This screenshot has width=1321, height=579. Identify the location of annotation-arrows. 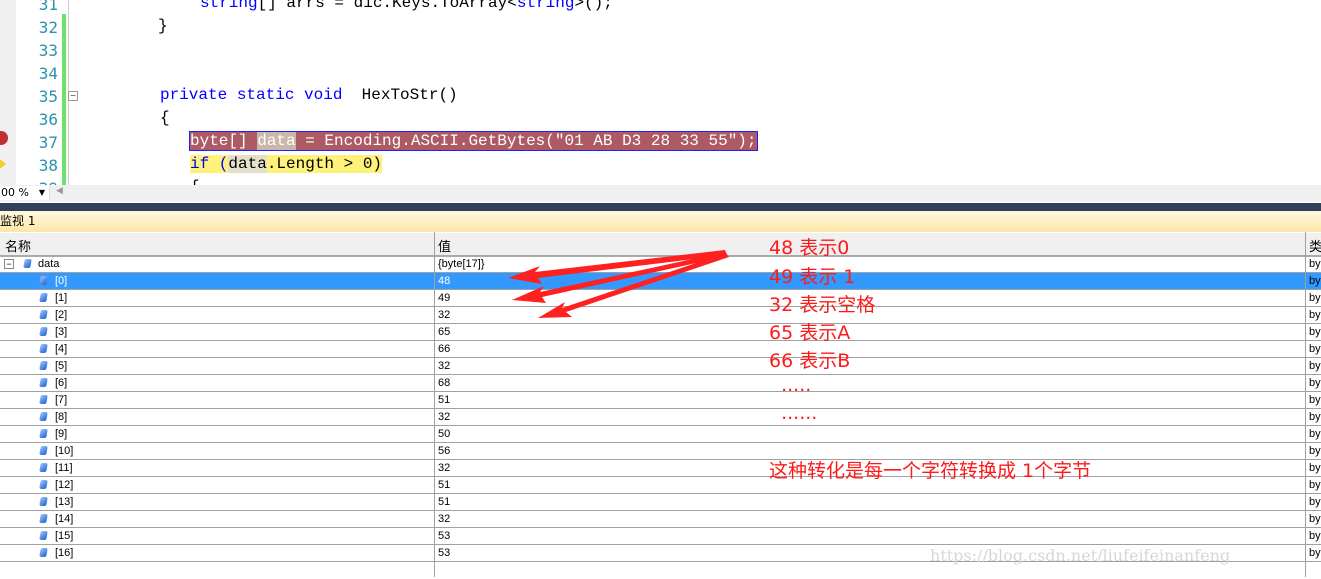
(618, 284).